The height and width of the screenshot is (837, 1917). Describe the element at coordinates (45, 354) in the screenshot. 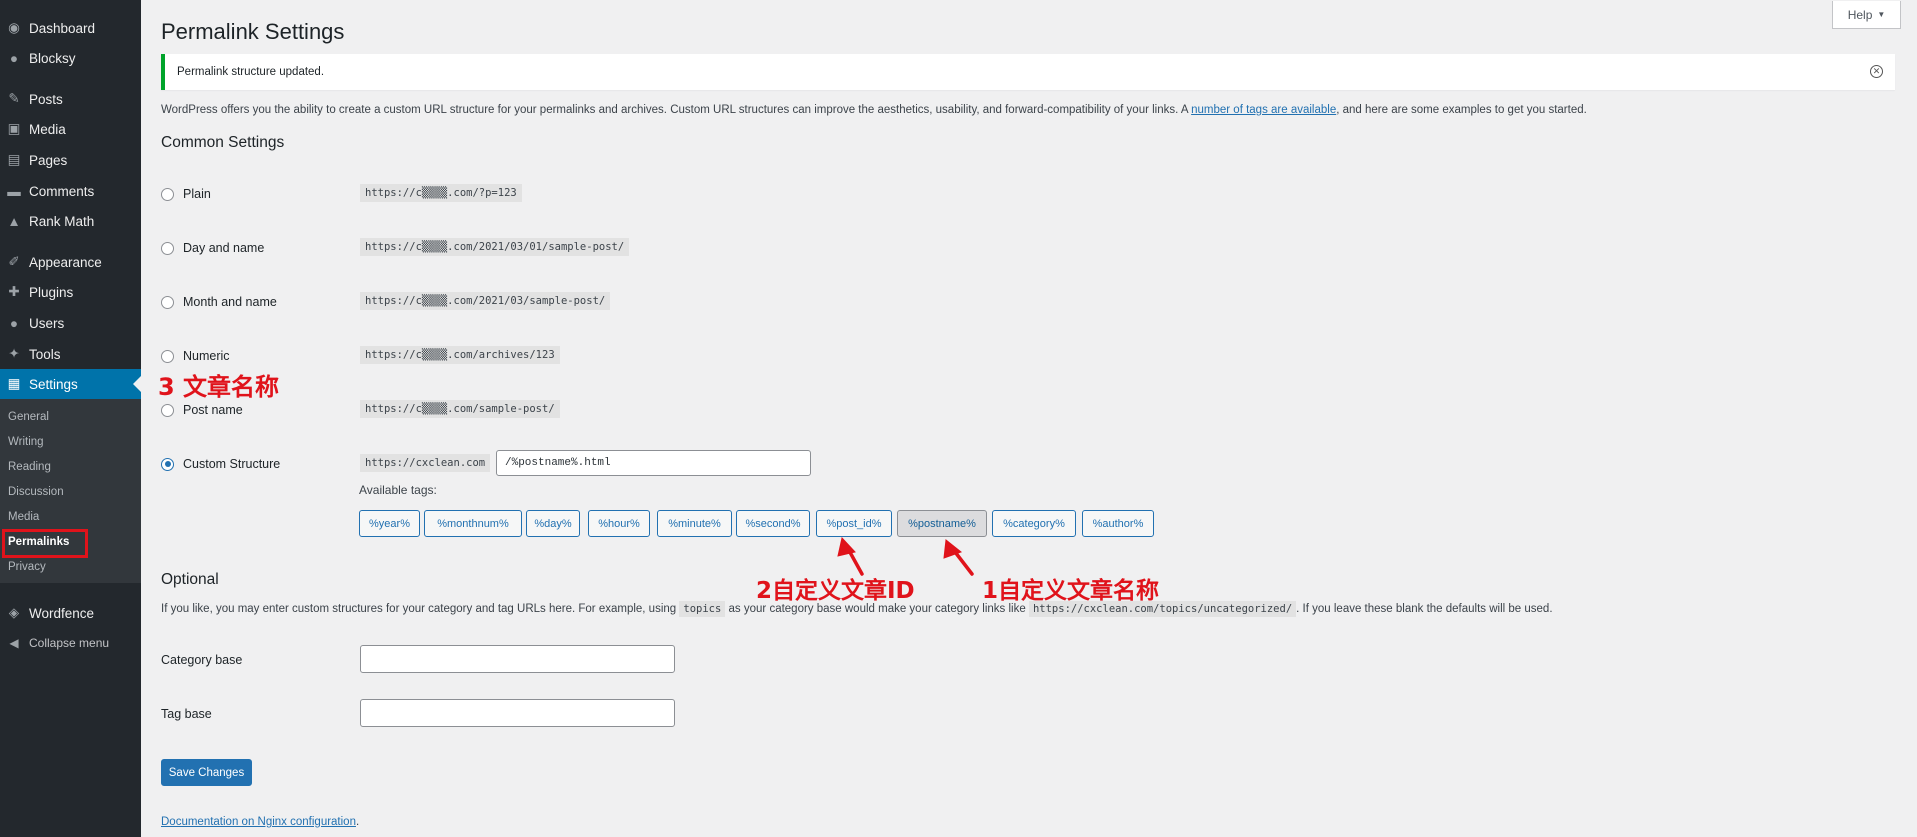

I see `sidebar-item-label: Tools` at that location.